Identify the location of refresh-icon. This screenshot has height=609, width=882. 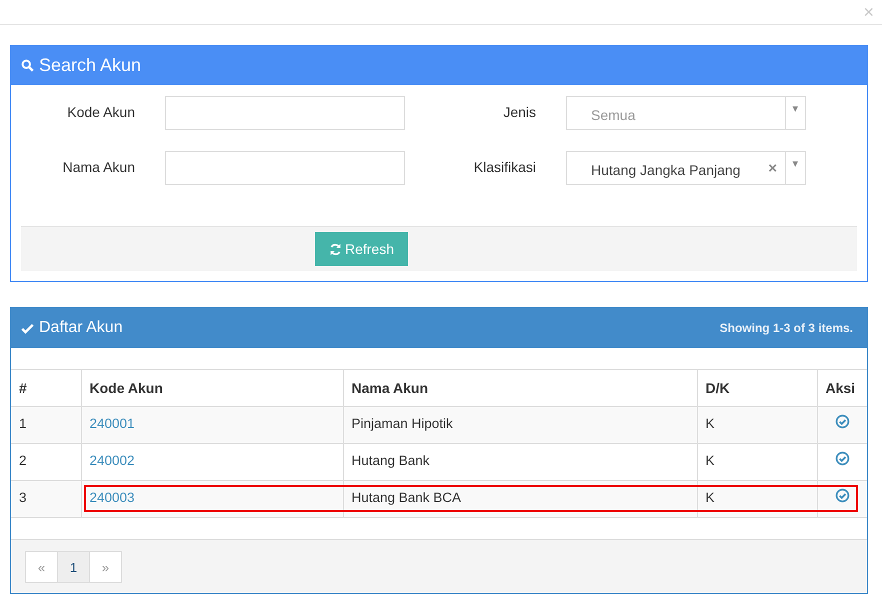
(335, 249).